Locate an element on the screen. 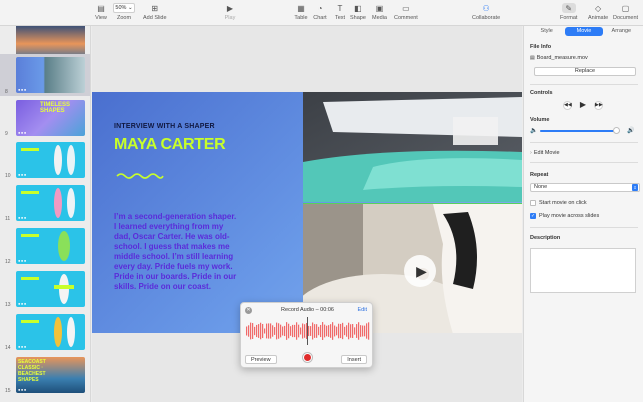 This screenshot has height=402, width=643. checkmark-icon: ✓ is located at coordinates (533, 216).